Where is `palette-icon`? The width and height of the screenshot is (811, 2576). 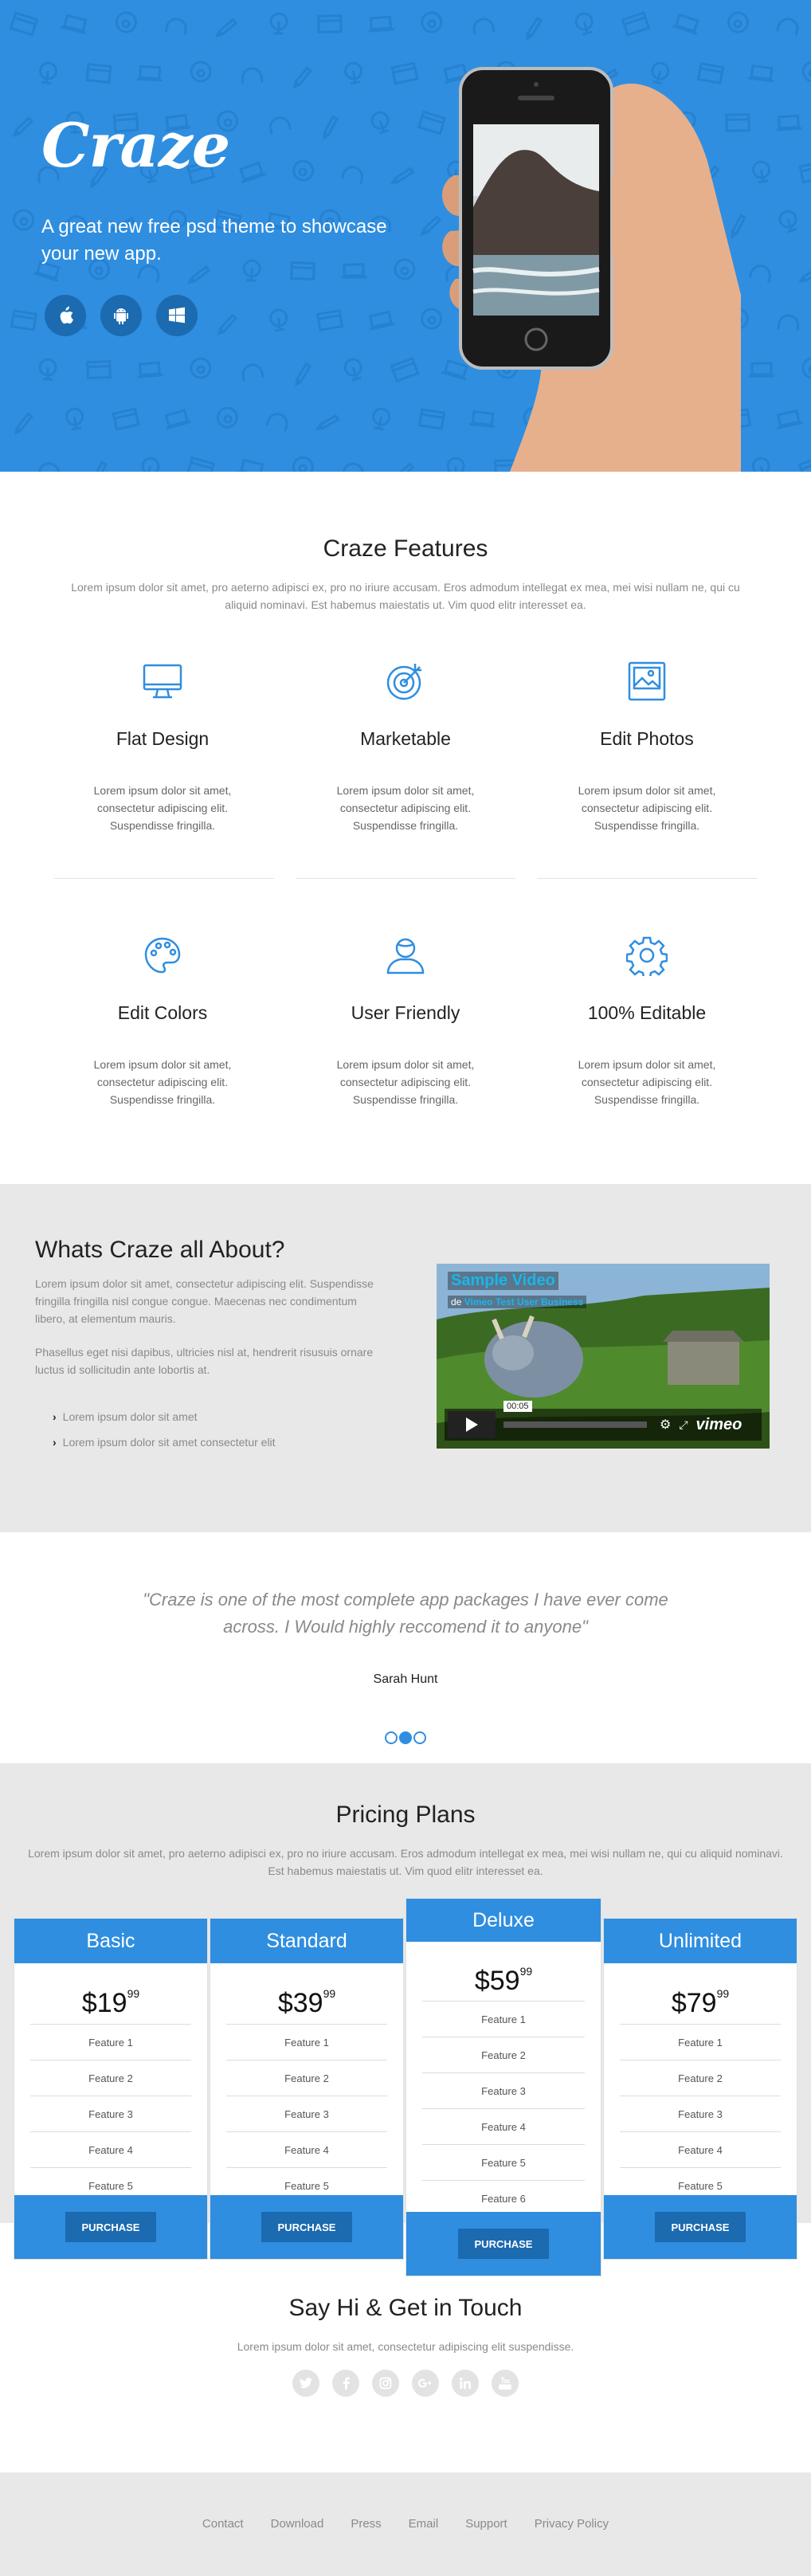 palette-icon is located at coordinates (162, 955).